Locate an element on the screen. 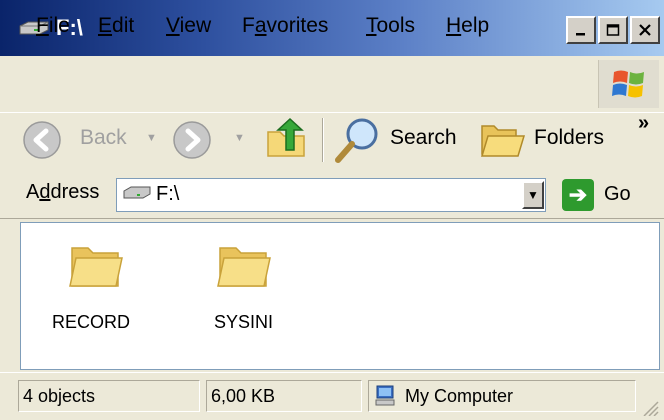  toolbar-separator is located at coordinates (323, 140).